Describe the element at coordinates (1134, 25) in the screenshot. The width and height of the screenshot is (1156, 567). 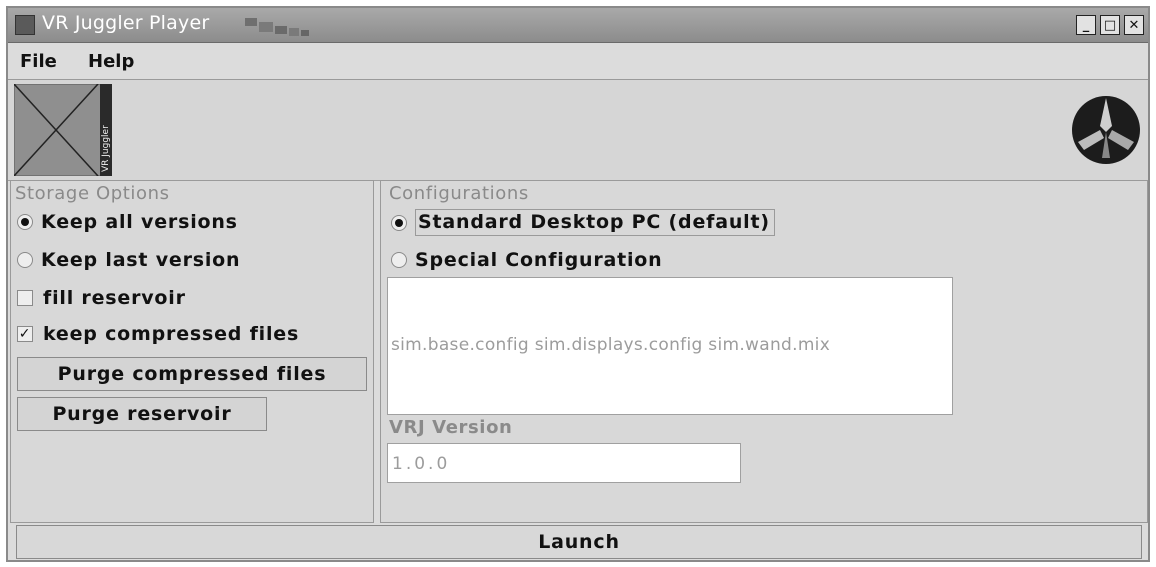
I see `close-button: ✕` at that location.